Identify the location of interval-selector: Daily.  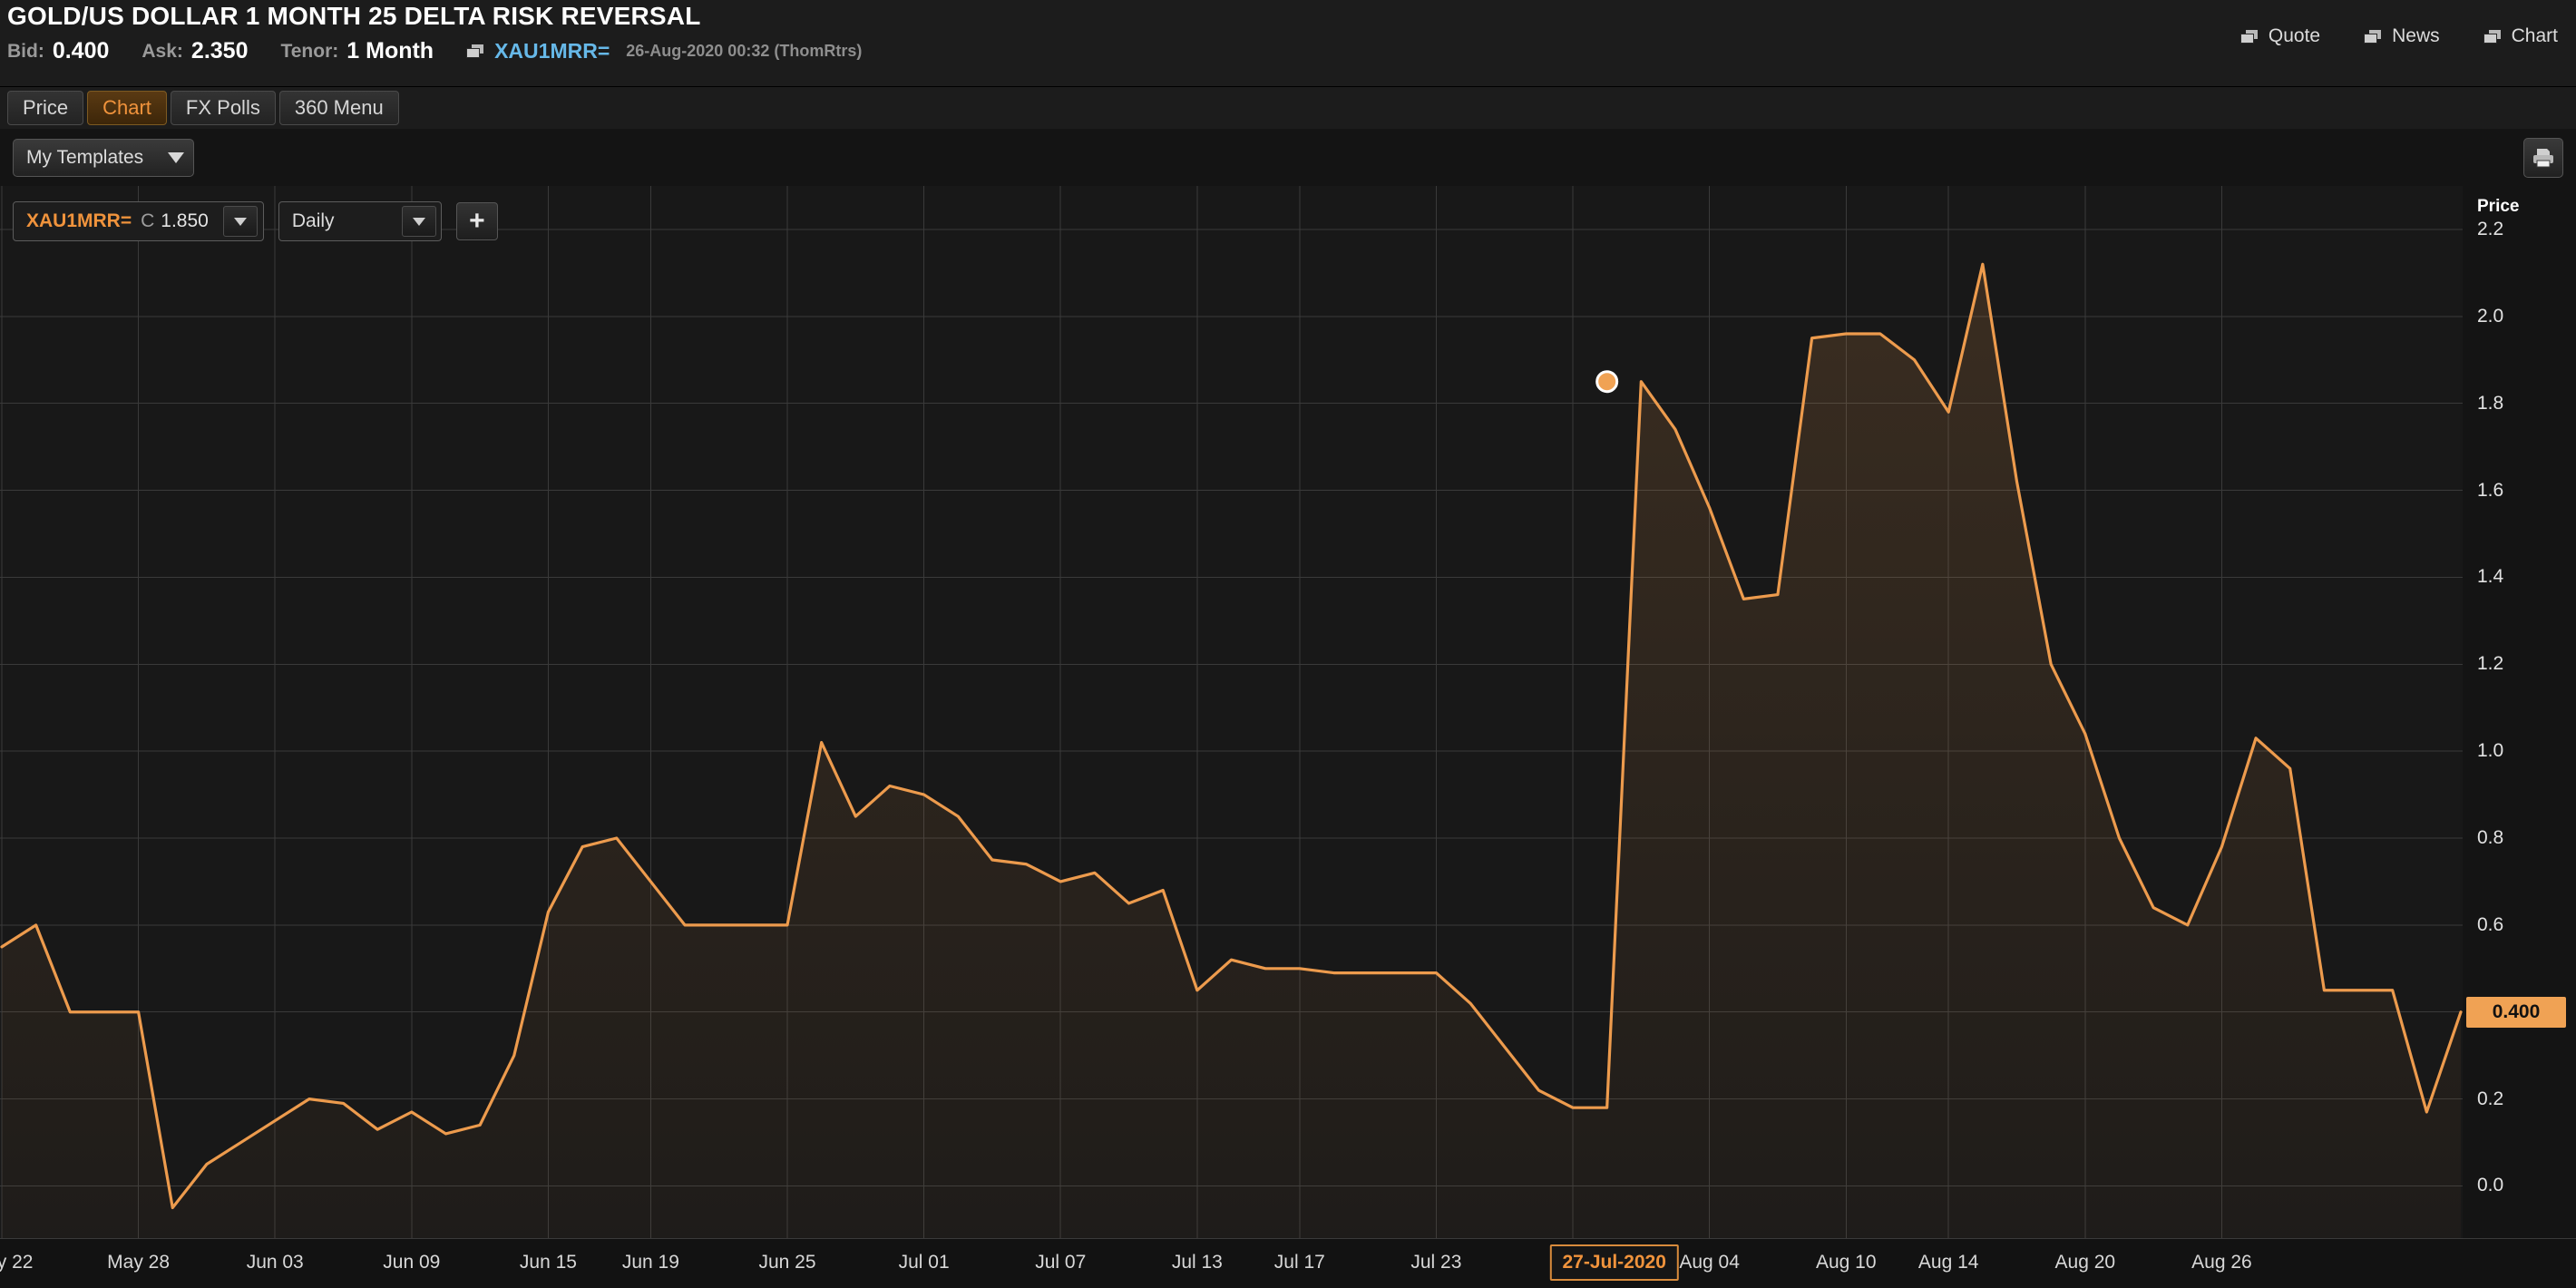
(360, 221).